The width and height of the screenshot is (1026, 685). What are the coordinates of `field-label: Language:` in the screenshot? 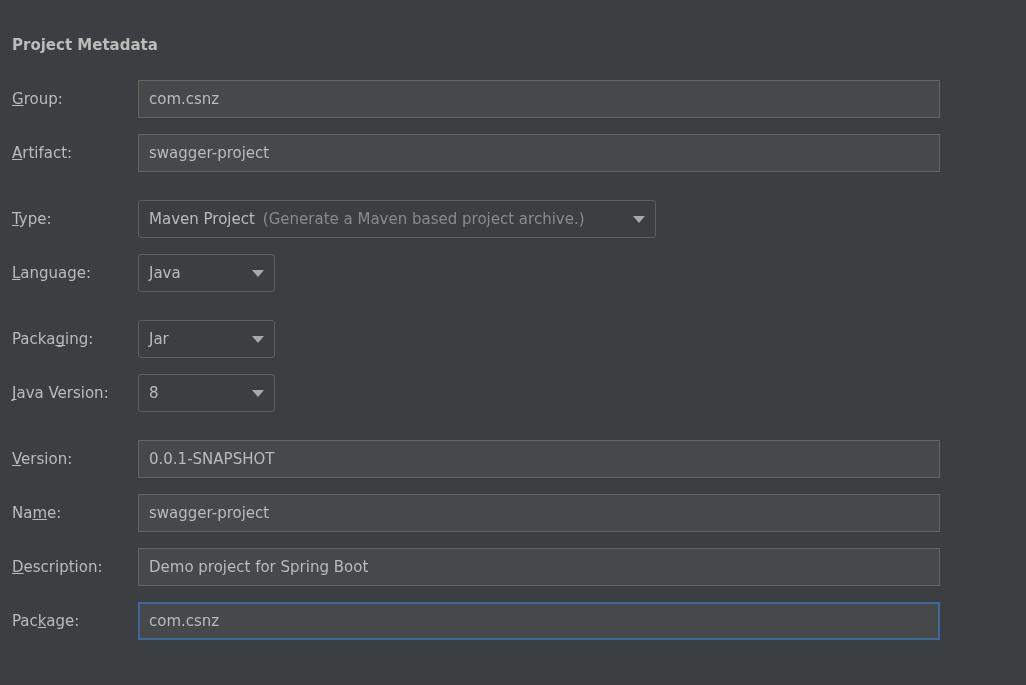 It's located at (52, 273).